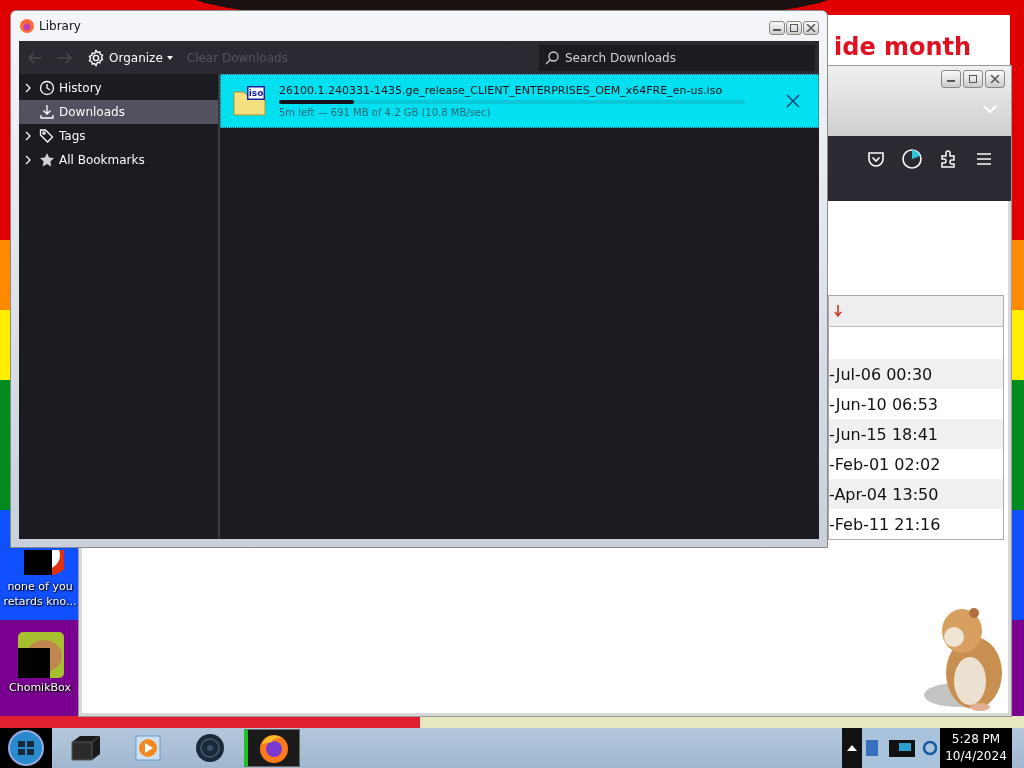 The width and height of the screenshot is (1024, 768). Describe the element at coordinates (47, 136) in the screenshot. I see `tag-icon` at that location.